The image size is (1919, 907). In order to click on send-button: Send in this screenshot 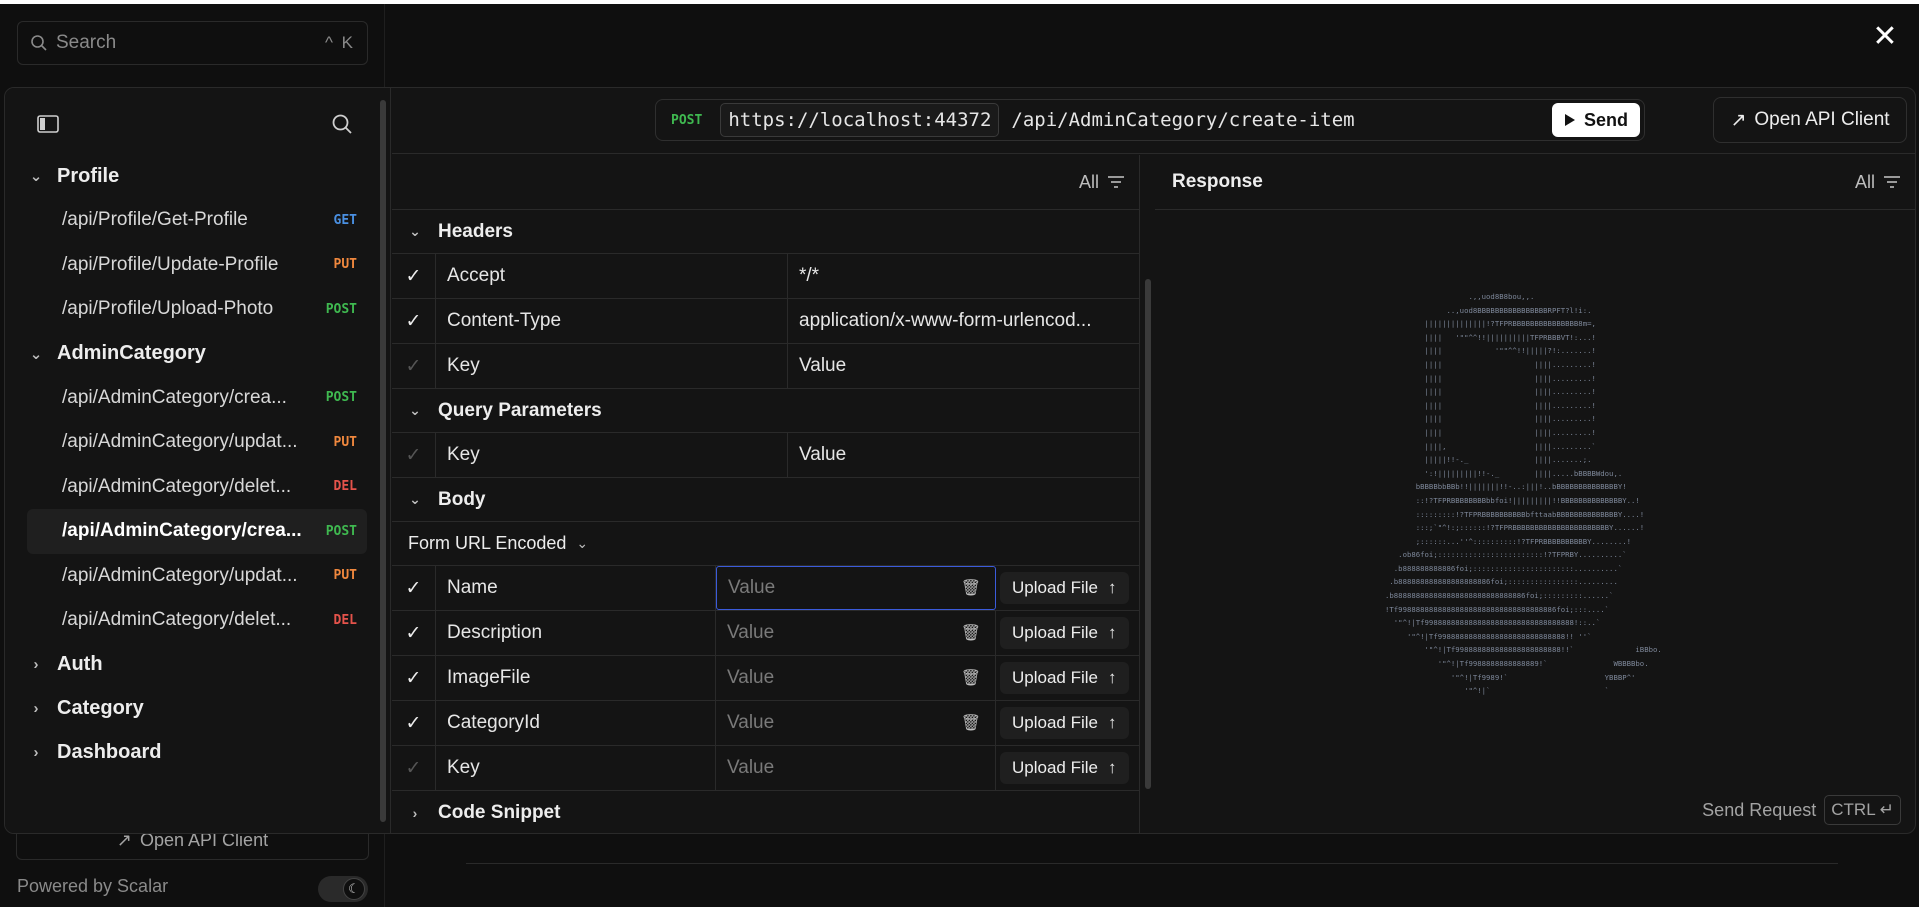, I will do `click(1596, 120)`.